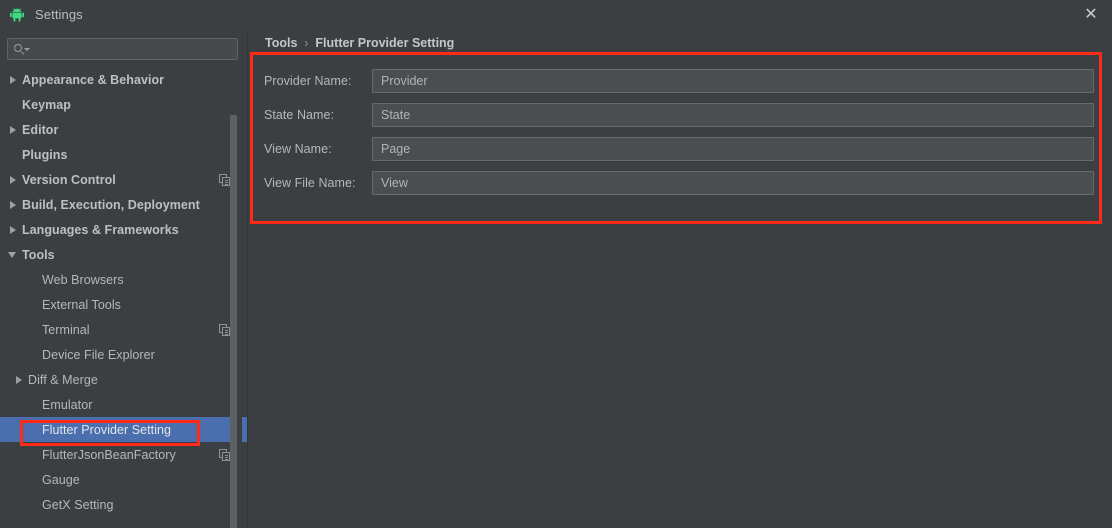 This screenshot has width=1112, height=528. I want to click on form-label-provider-name: Provider Name:, so click(308, 81).